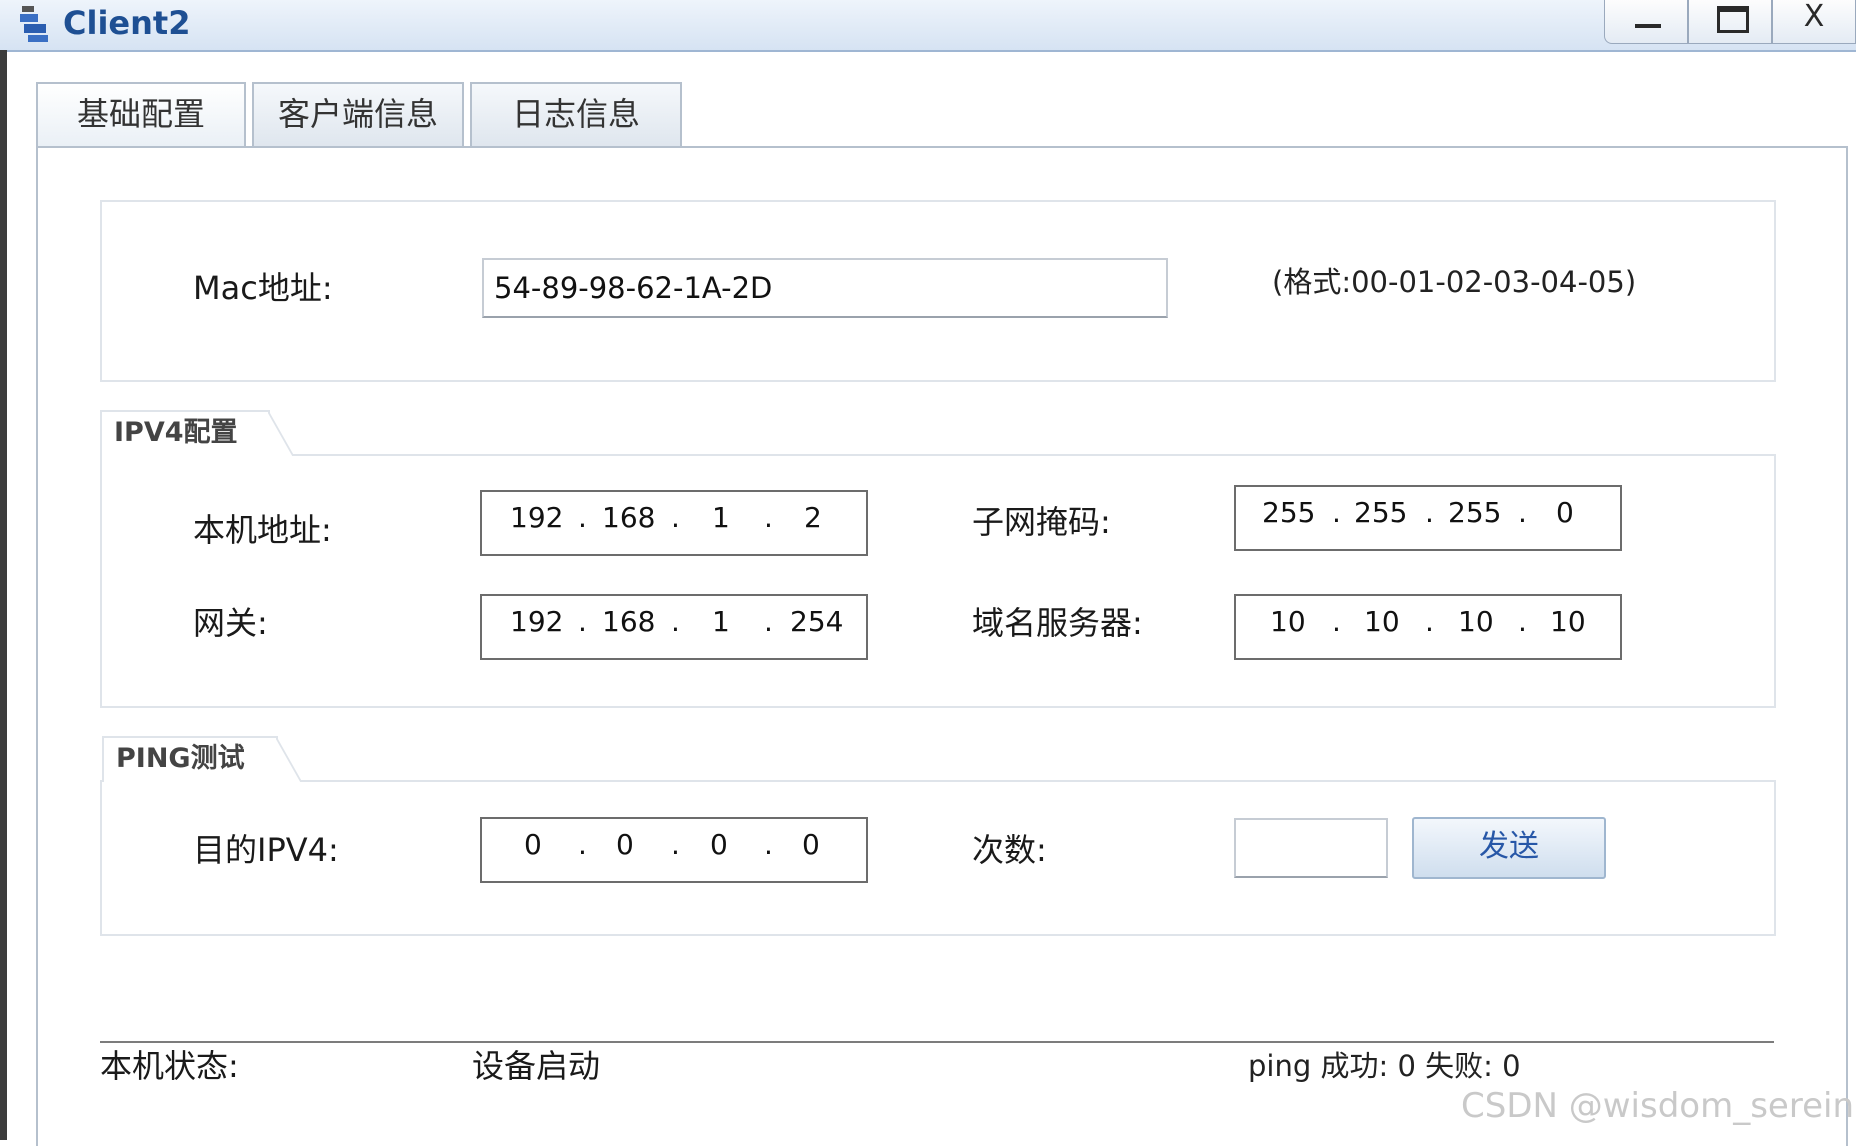  What do you see at coordinates (1384, 1066) in the screenshot?
I see `ping-result-text: ping 成功: 0 失败: 0` at bounding box center [1384, 1066].